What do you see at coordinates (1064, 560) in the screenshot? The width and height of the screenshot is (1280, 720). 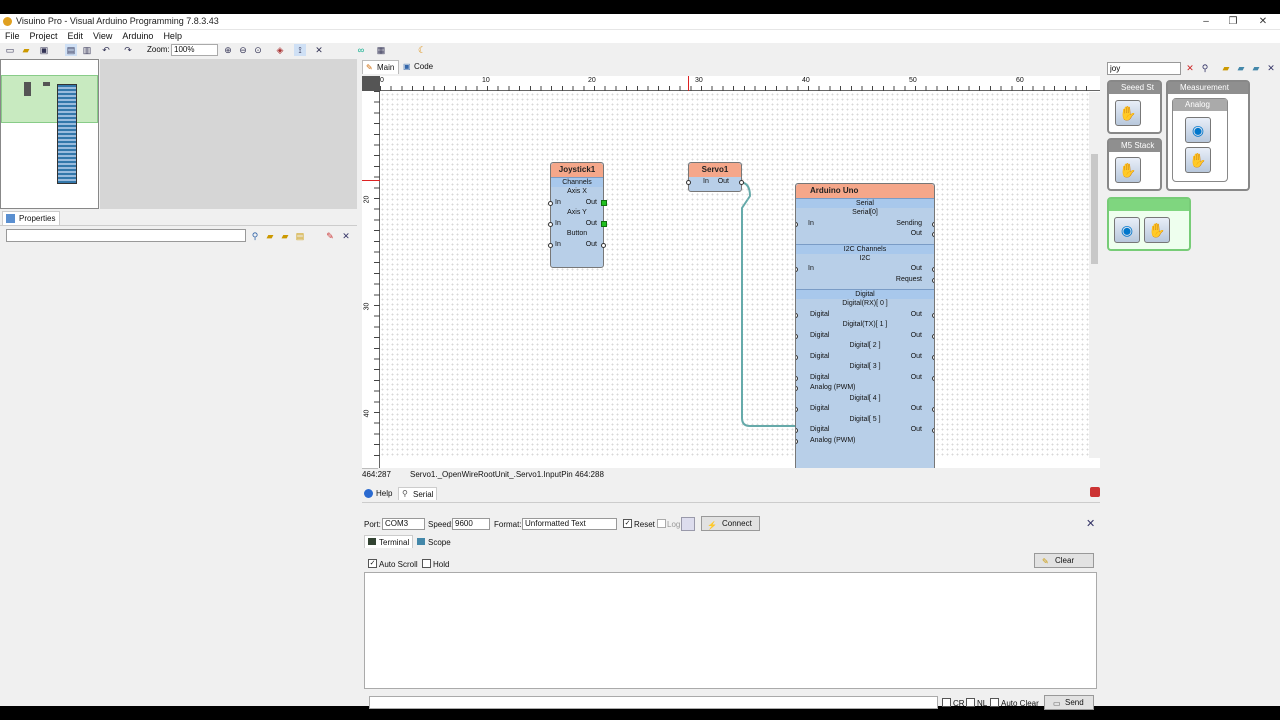 I see `clear-button: ✎ Clear` at bounding box center [1064, 560].